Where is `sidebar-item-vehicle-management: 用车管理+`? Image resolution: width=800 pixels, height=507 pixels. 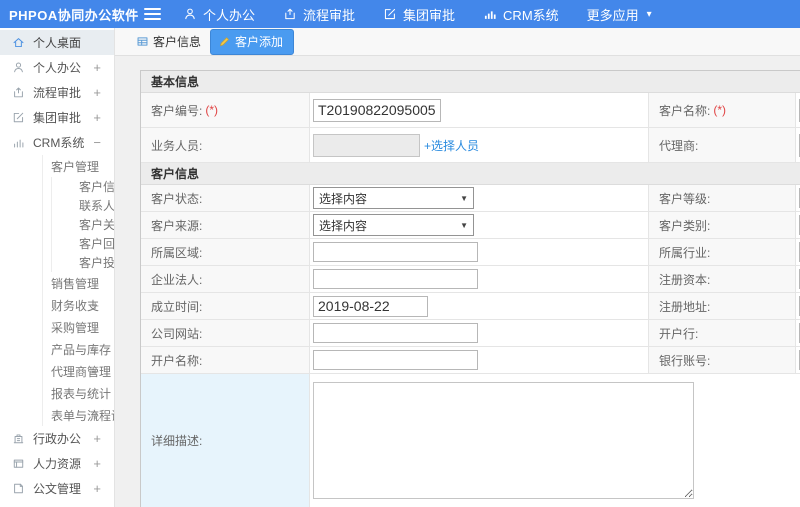
sidebar-item-vehicle-management: 用车管理+ is located at coordinates (57, 504).